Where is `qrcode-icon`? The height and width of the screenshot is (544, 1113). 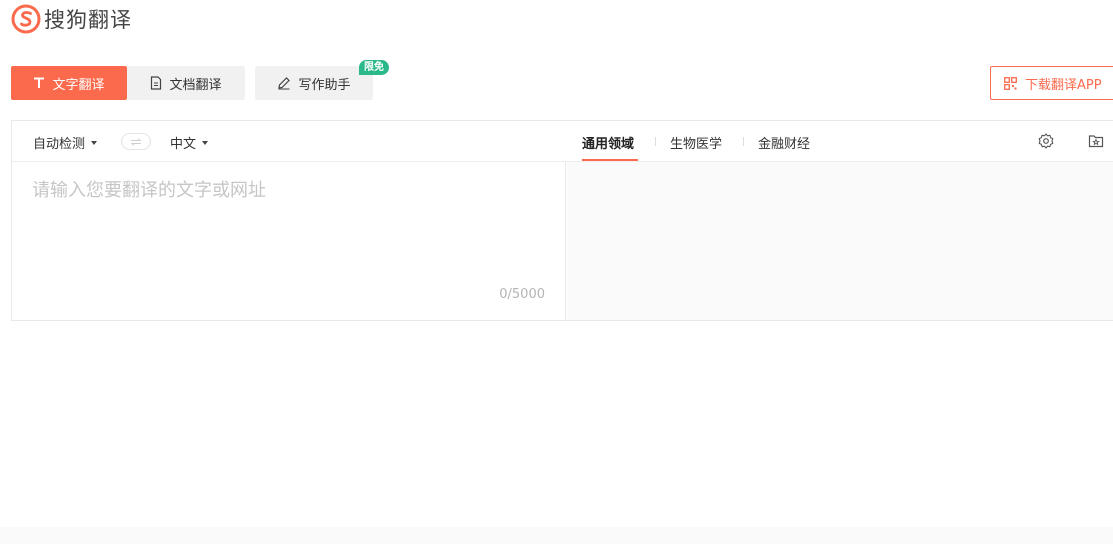
qrcode-icon is located at coordinates (1010, 83).